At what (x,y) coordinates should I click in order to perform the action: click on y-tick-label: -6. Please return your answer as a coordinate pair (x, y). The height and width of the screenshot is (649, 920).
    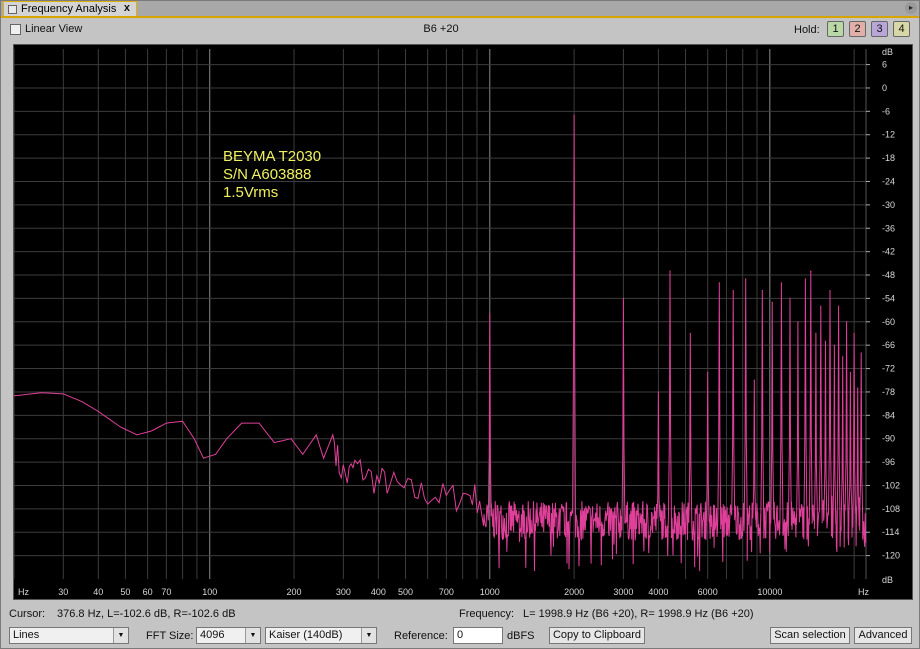
    Looking at the image, I should click on (886, 111).